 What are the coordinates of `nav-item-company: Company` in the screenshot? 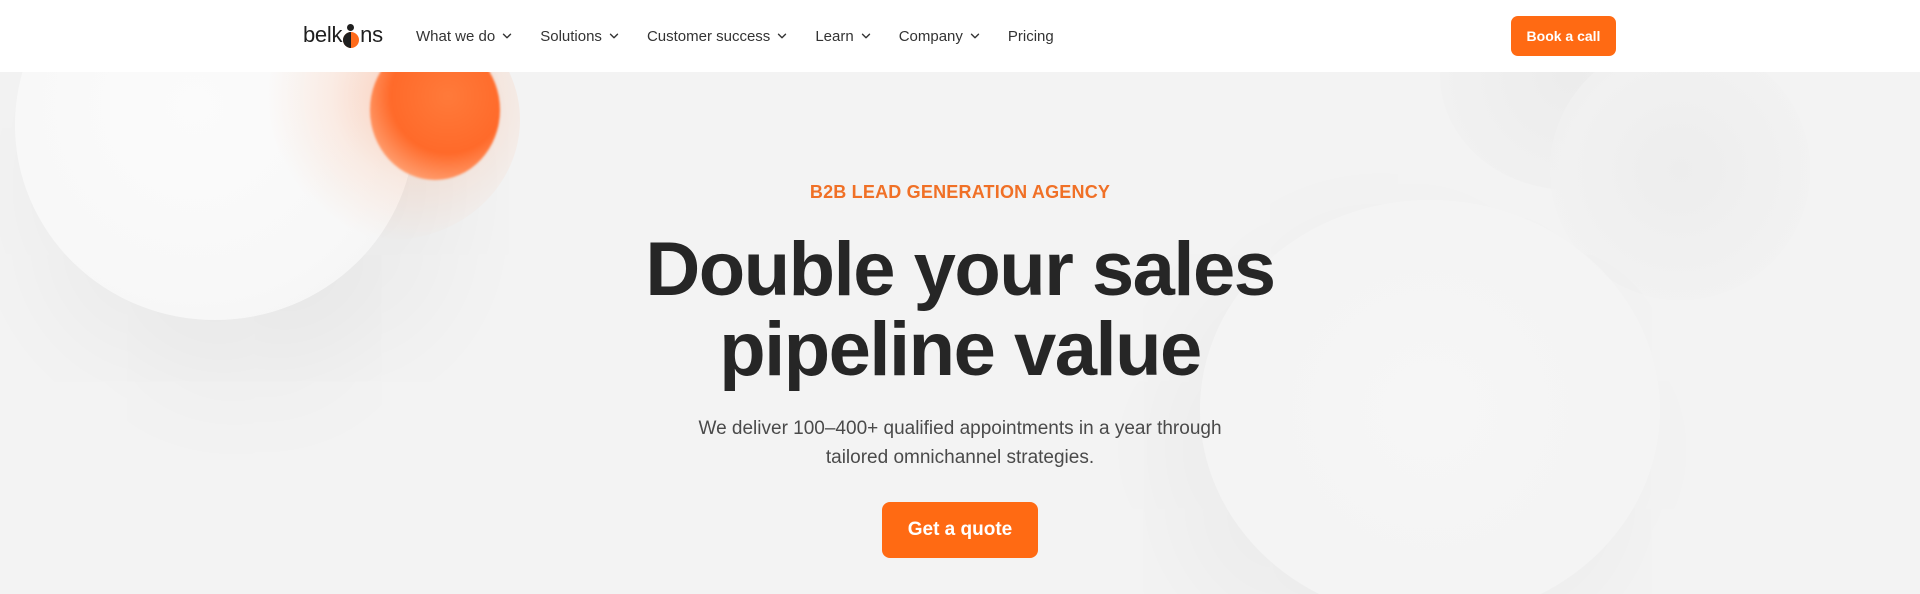 It's located at (939, 36).